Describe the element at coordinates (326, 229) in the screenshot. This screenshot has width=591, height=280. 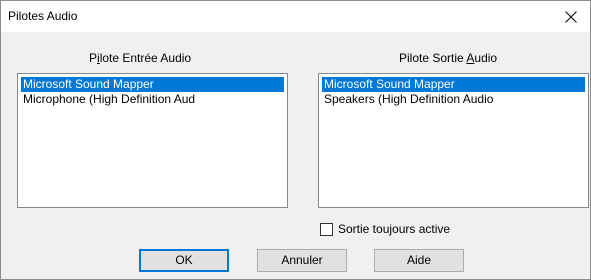
I see `always-active-checkbox` at that location.